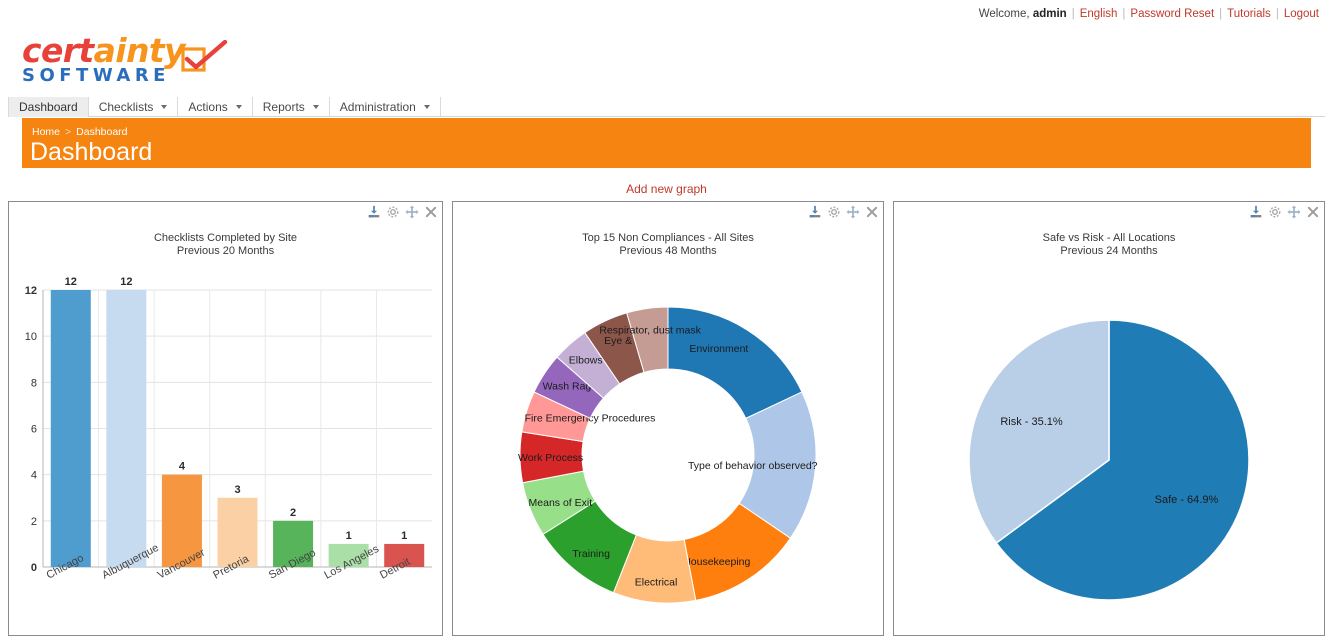 The width and height of the screenshot is (1333, 642). Describe the element at coordinates (1124, 14) in the screenshot. I see `util-sep-2: |` at that location.